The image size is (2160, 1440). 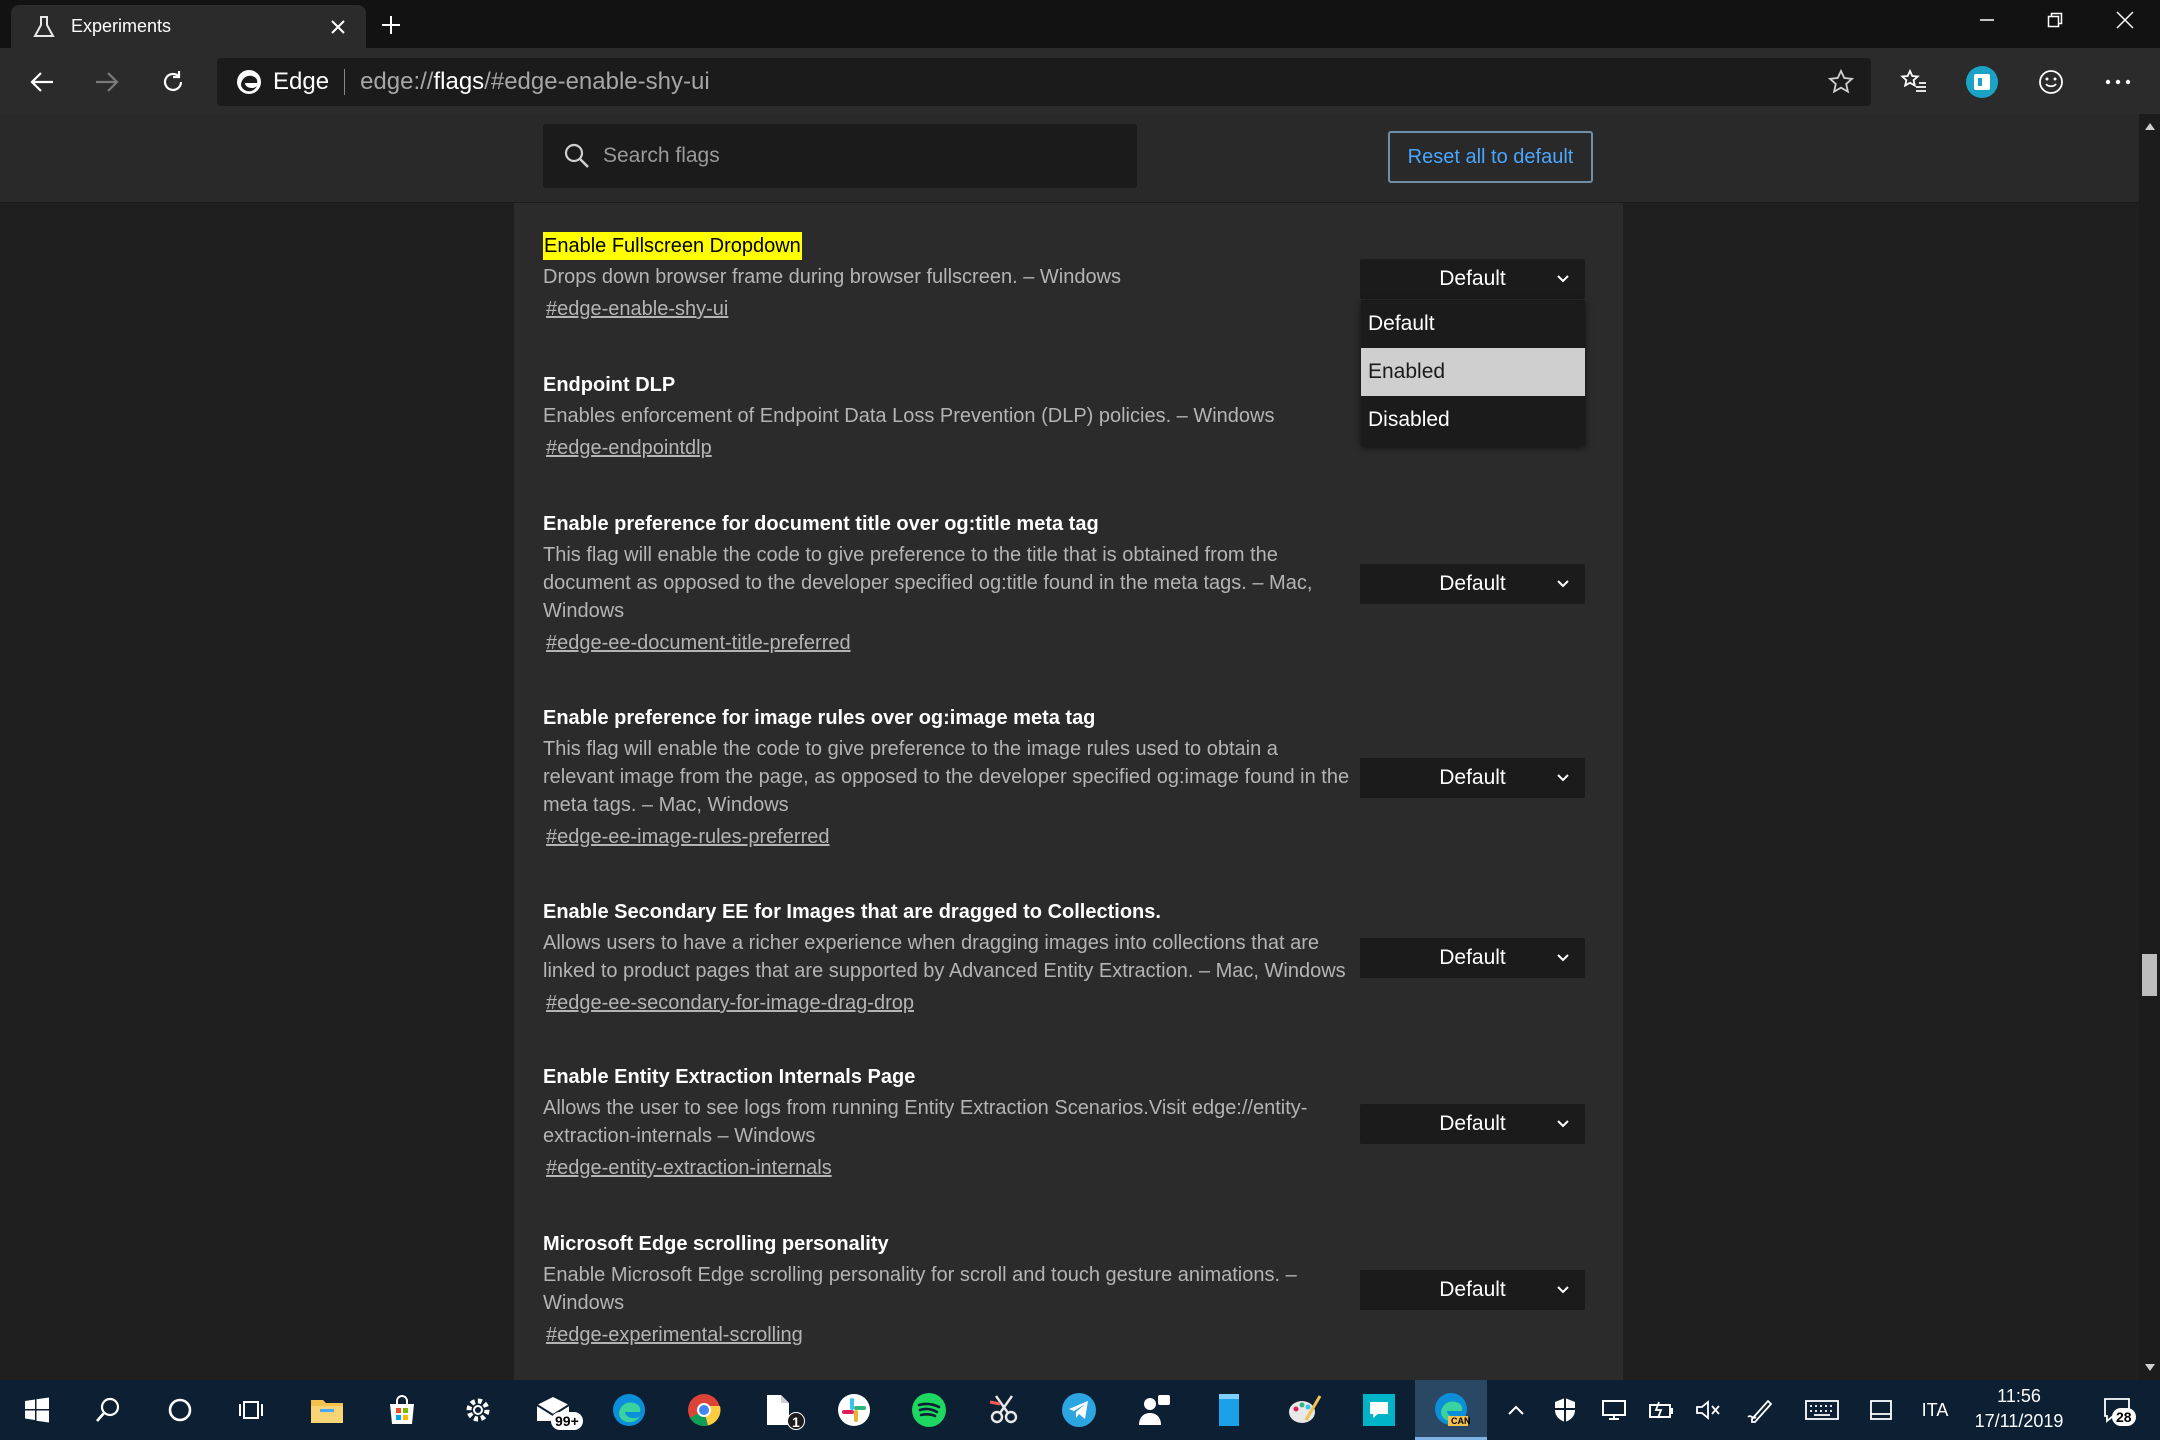 I want to click on address-bar: Edge edge://flags/#edge-enable-shy-ui, so click(x=1044, y=82).